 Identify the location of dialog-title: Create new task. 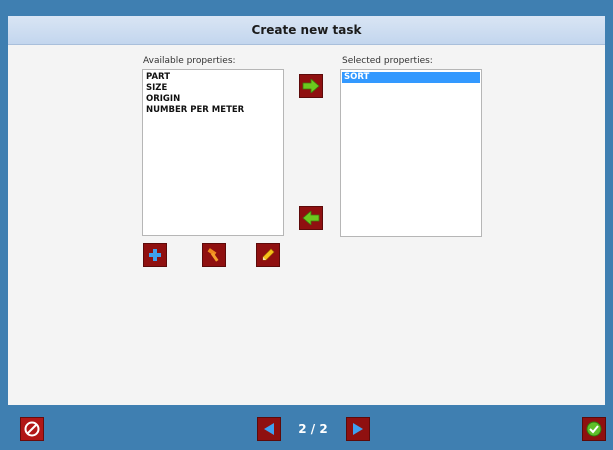
(306, 30).